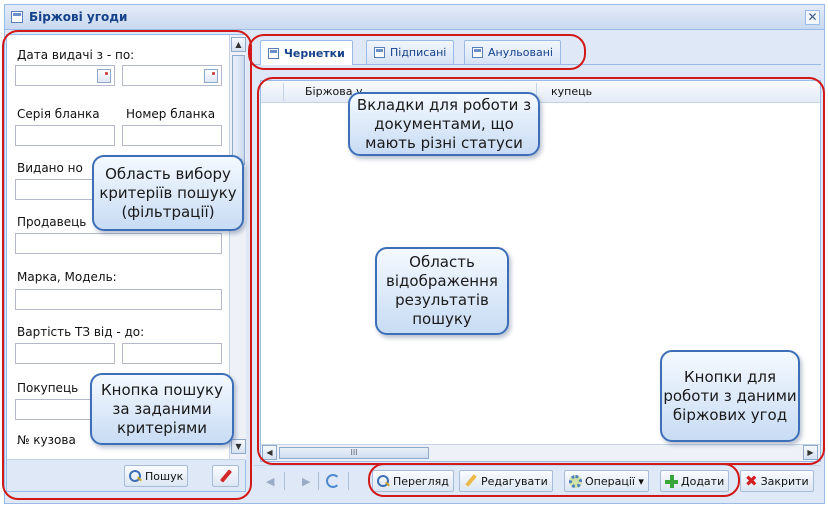 This screenshot has height=507, width=828. Describe the element at coordinates (269, 452) in the screenshot. I see `scroll-left-icon: ◀` at that location.